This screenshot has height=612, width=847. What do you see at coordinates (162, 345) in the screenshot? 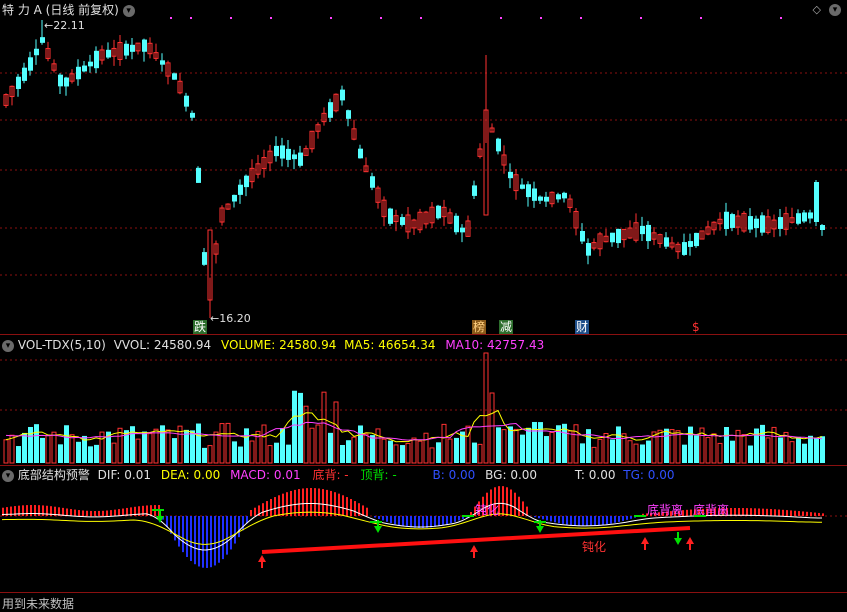
I see `vol-vvol: VVOL: 24580.94` at bounding box center [162, 345].